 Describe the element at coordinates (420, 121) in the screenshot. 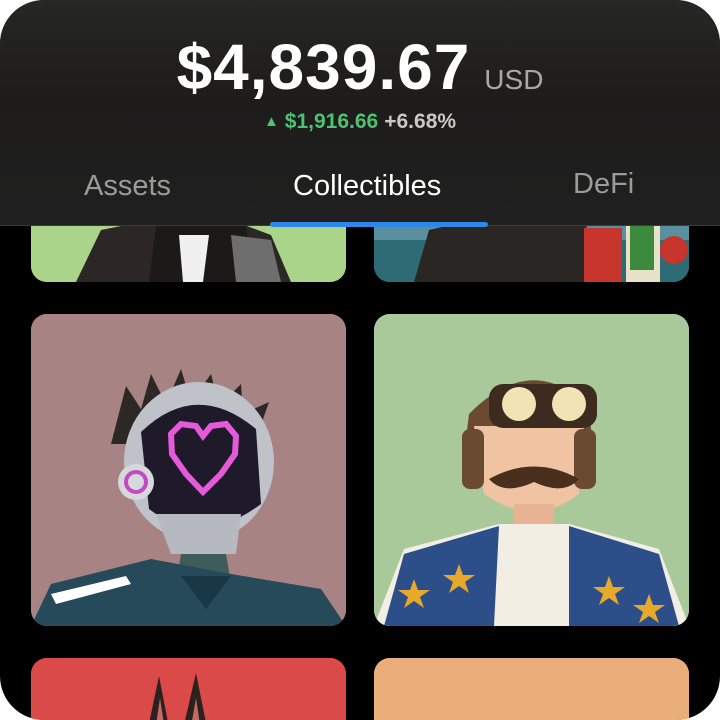

I see `change-percent: +6.68%` at that location.